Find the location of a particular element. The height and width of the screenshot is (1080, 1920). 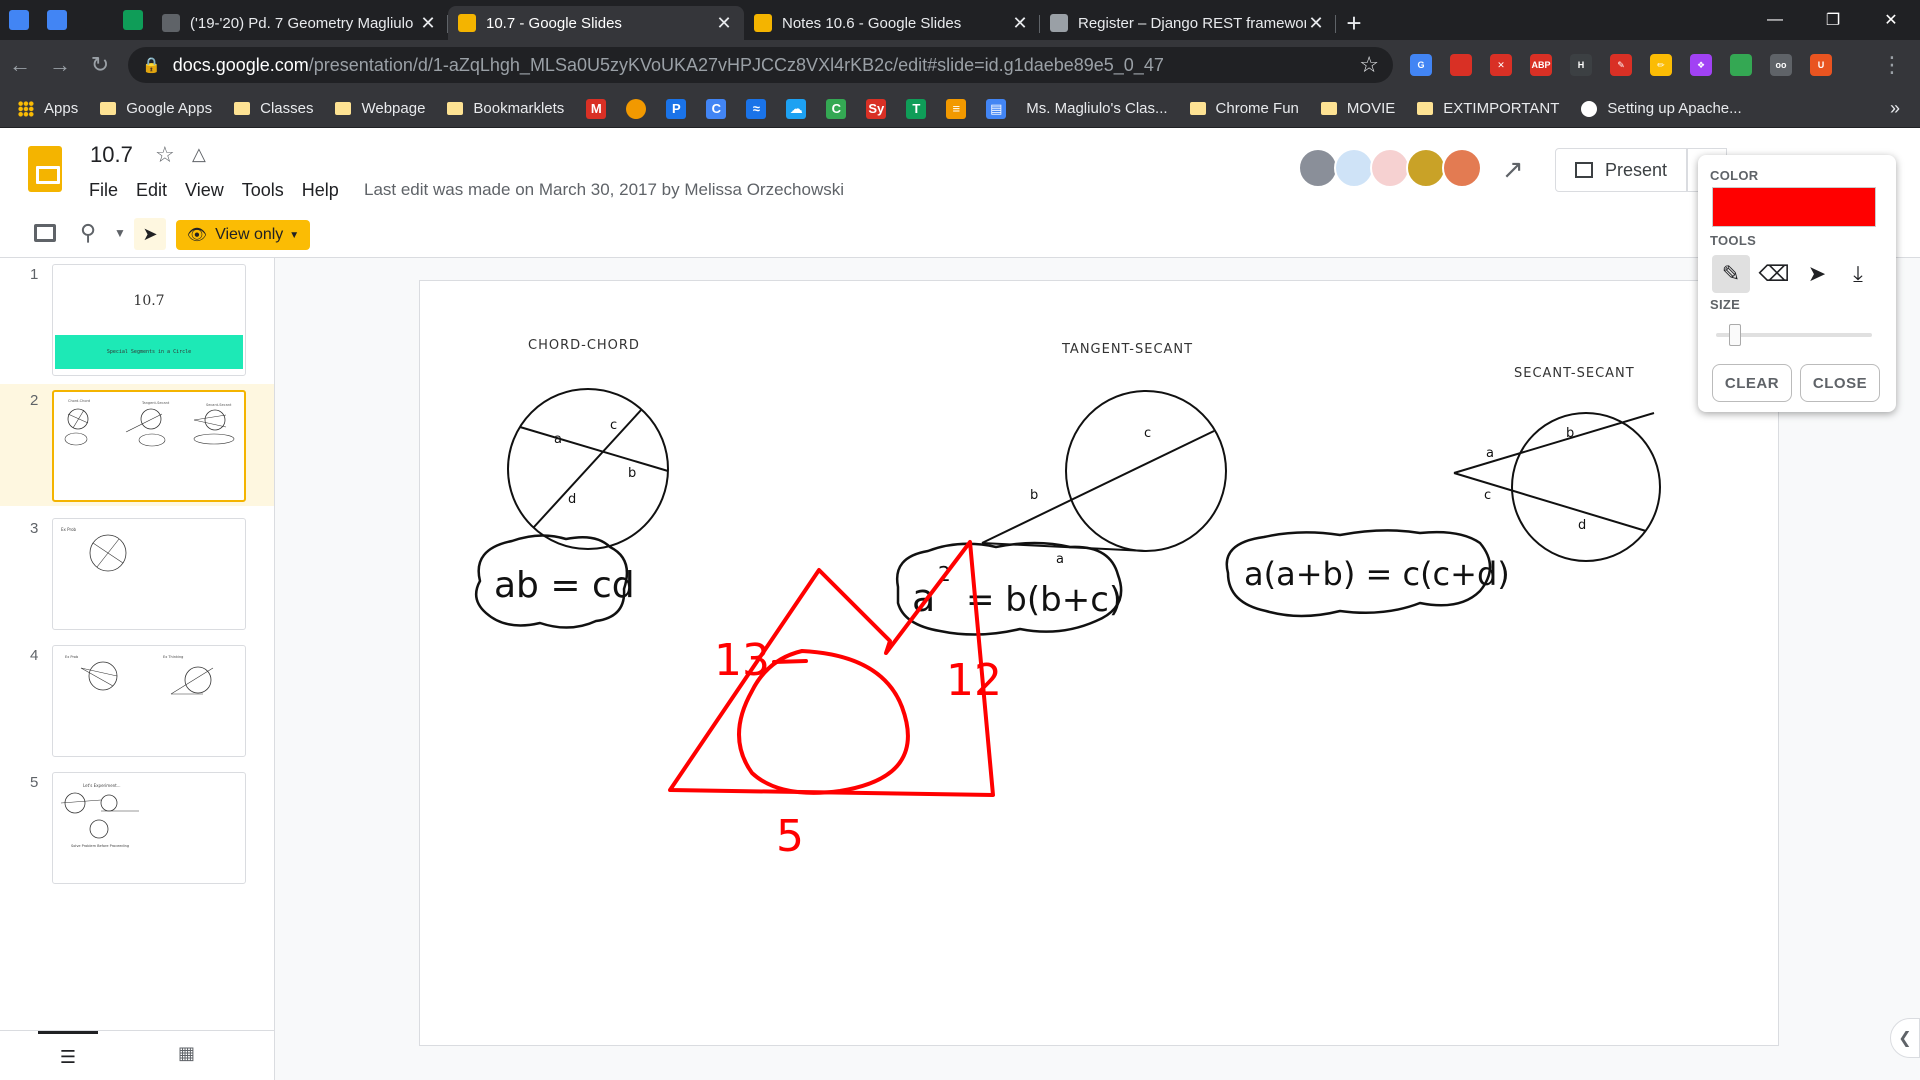

menu-view: View is located at coordinates (204, 190).